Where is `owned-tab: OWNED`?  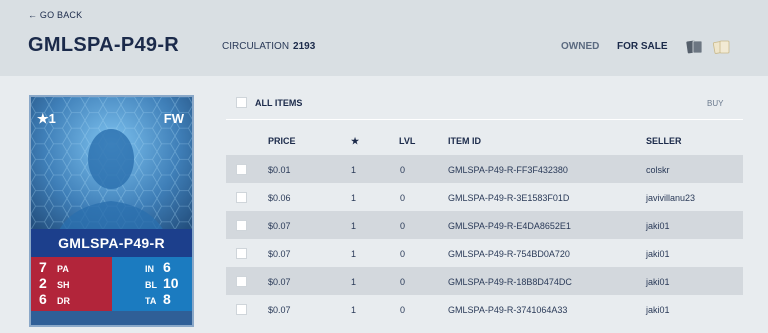
owned-tab: OWNED is located at coordinates (580, 46).